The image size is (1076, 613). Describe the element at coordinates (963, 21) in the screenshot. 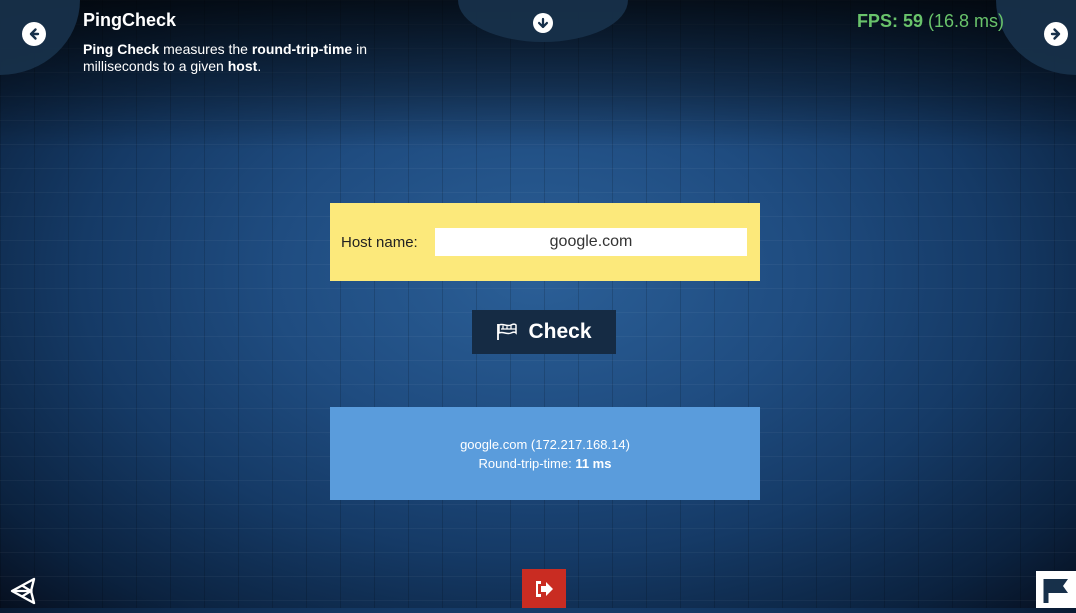

I see `fps-ms: (16.8 ms)` at that location.